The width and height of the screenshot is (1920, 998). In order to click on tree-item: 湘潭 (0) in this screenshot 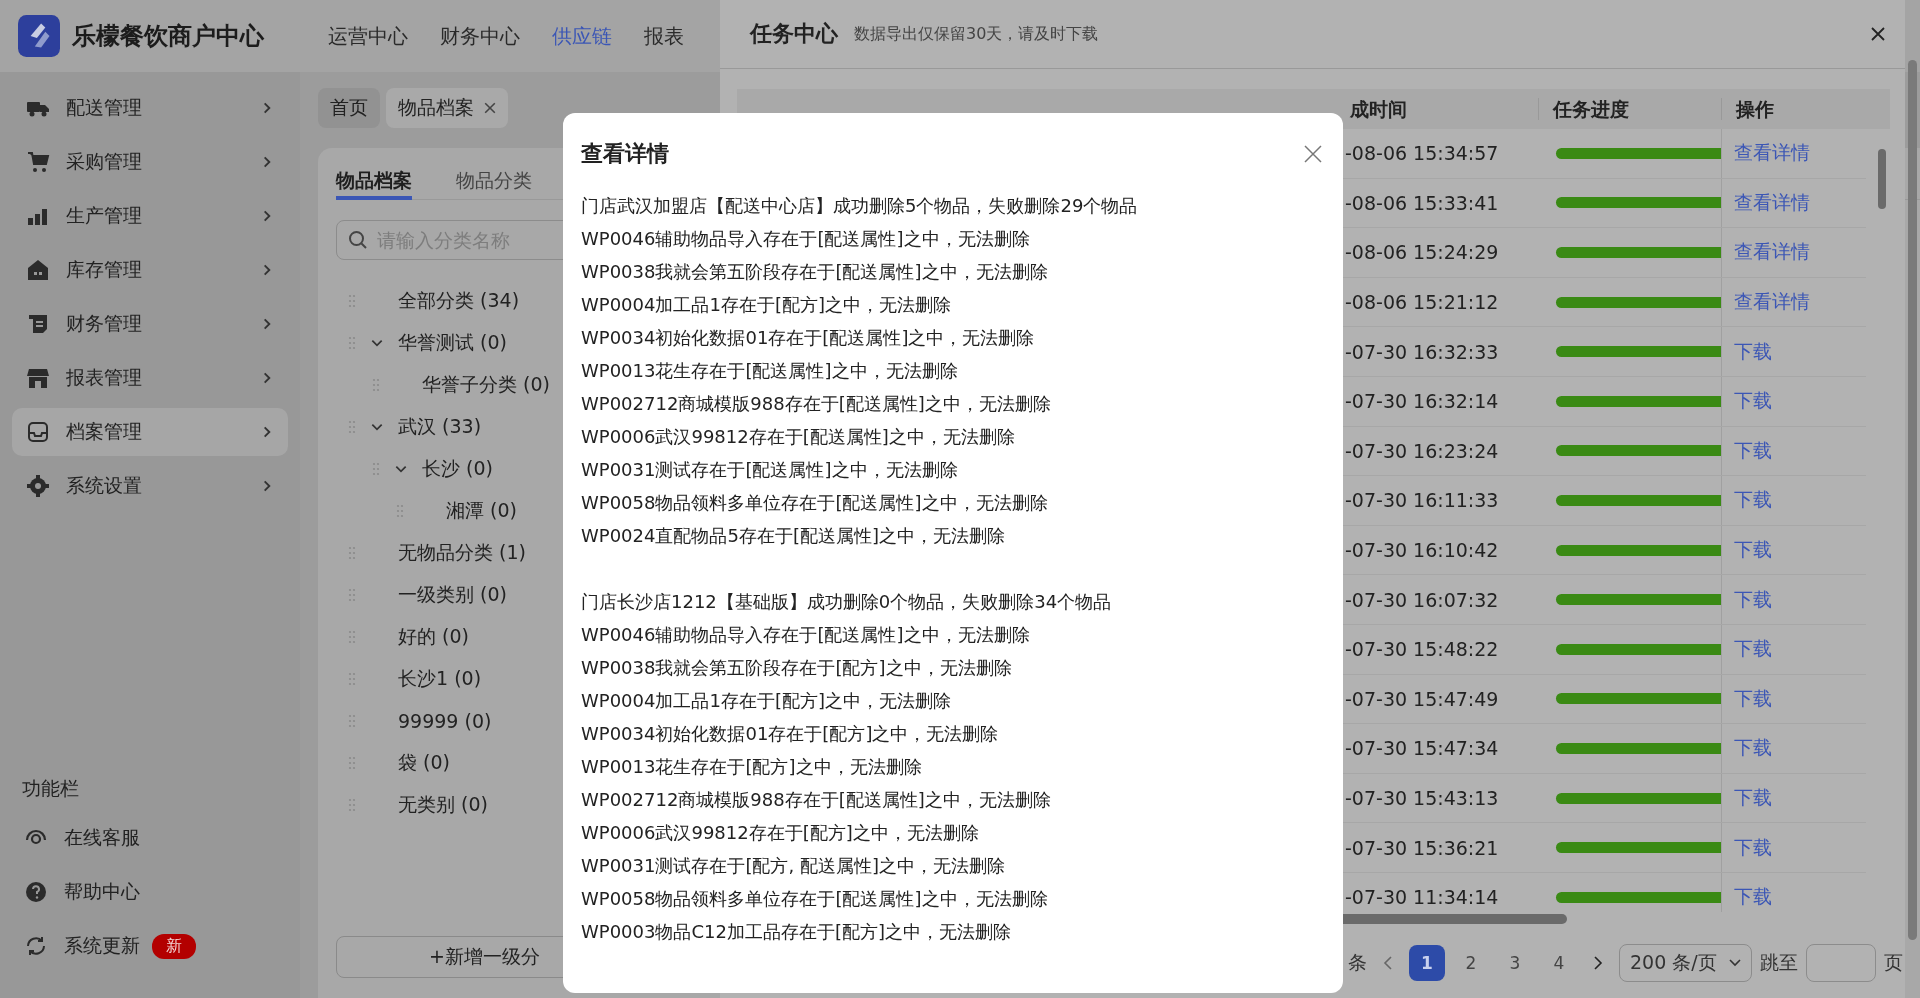, I will do `click(481, 511)`.